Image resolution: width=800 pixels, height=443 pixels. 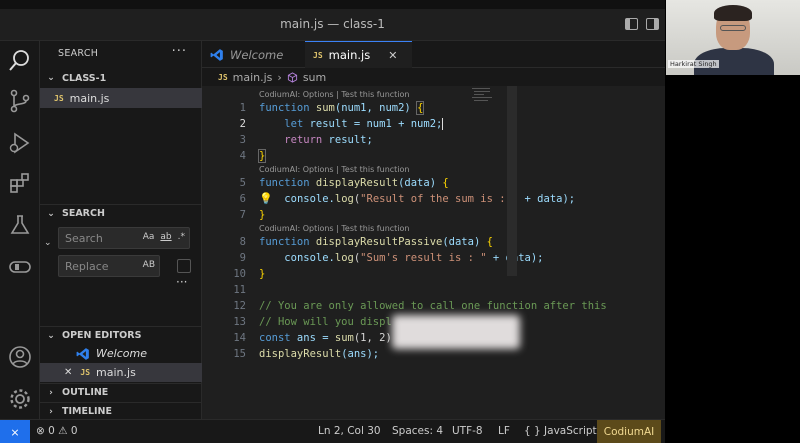 I want to click on run-debug-icon, so click(x=20, y=143).